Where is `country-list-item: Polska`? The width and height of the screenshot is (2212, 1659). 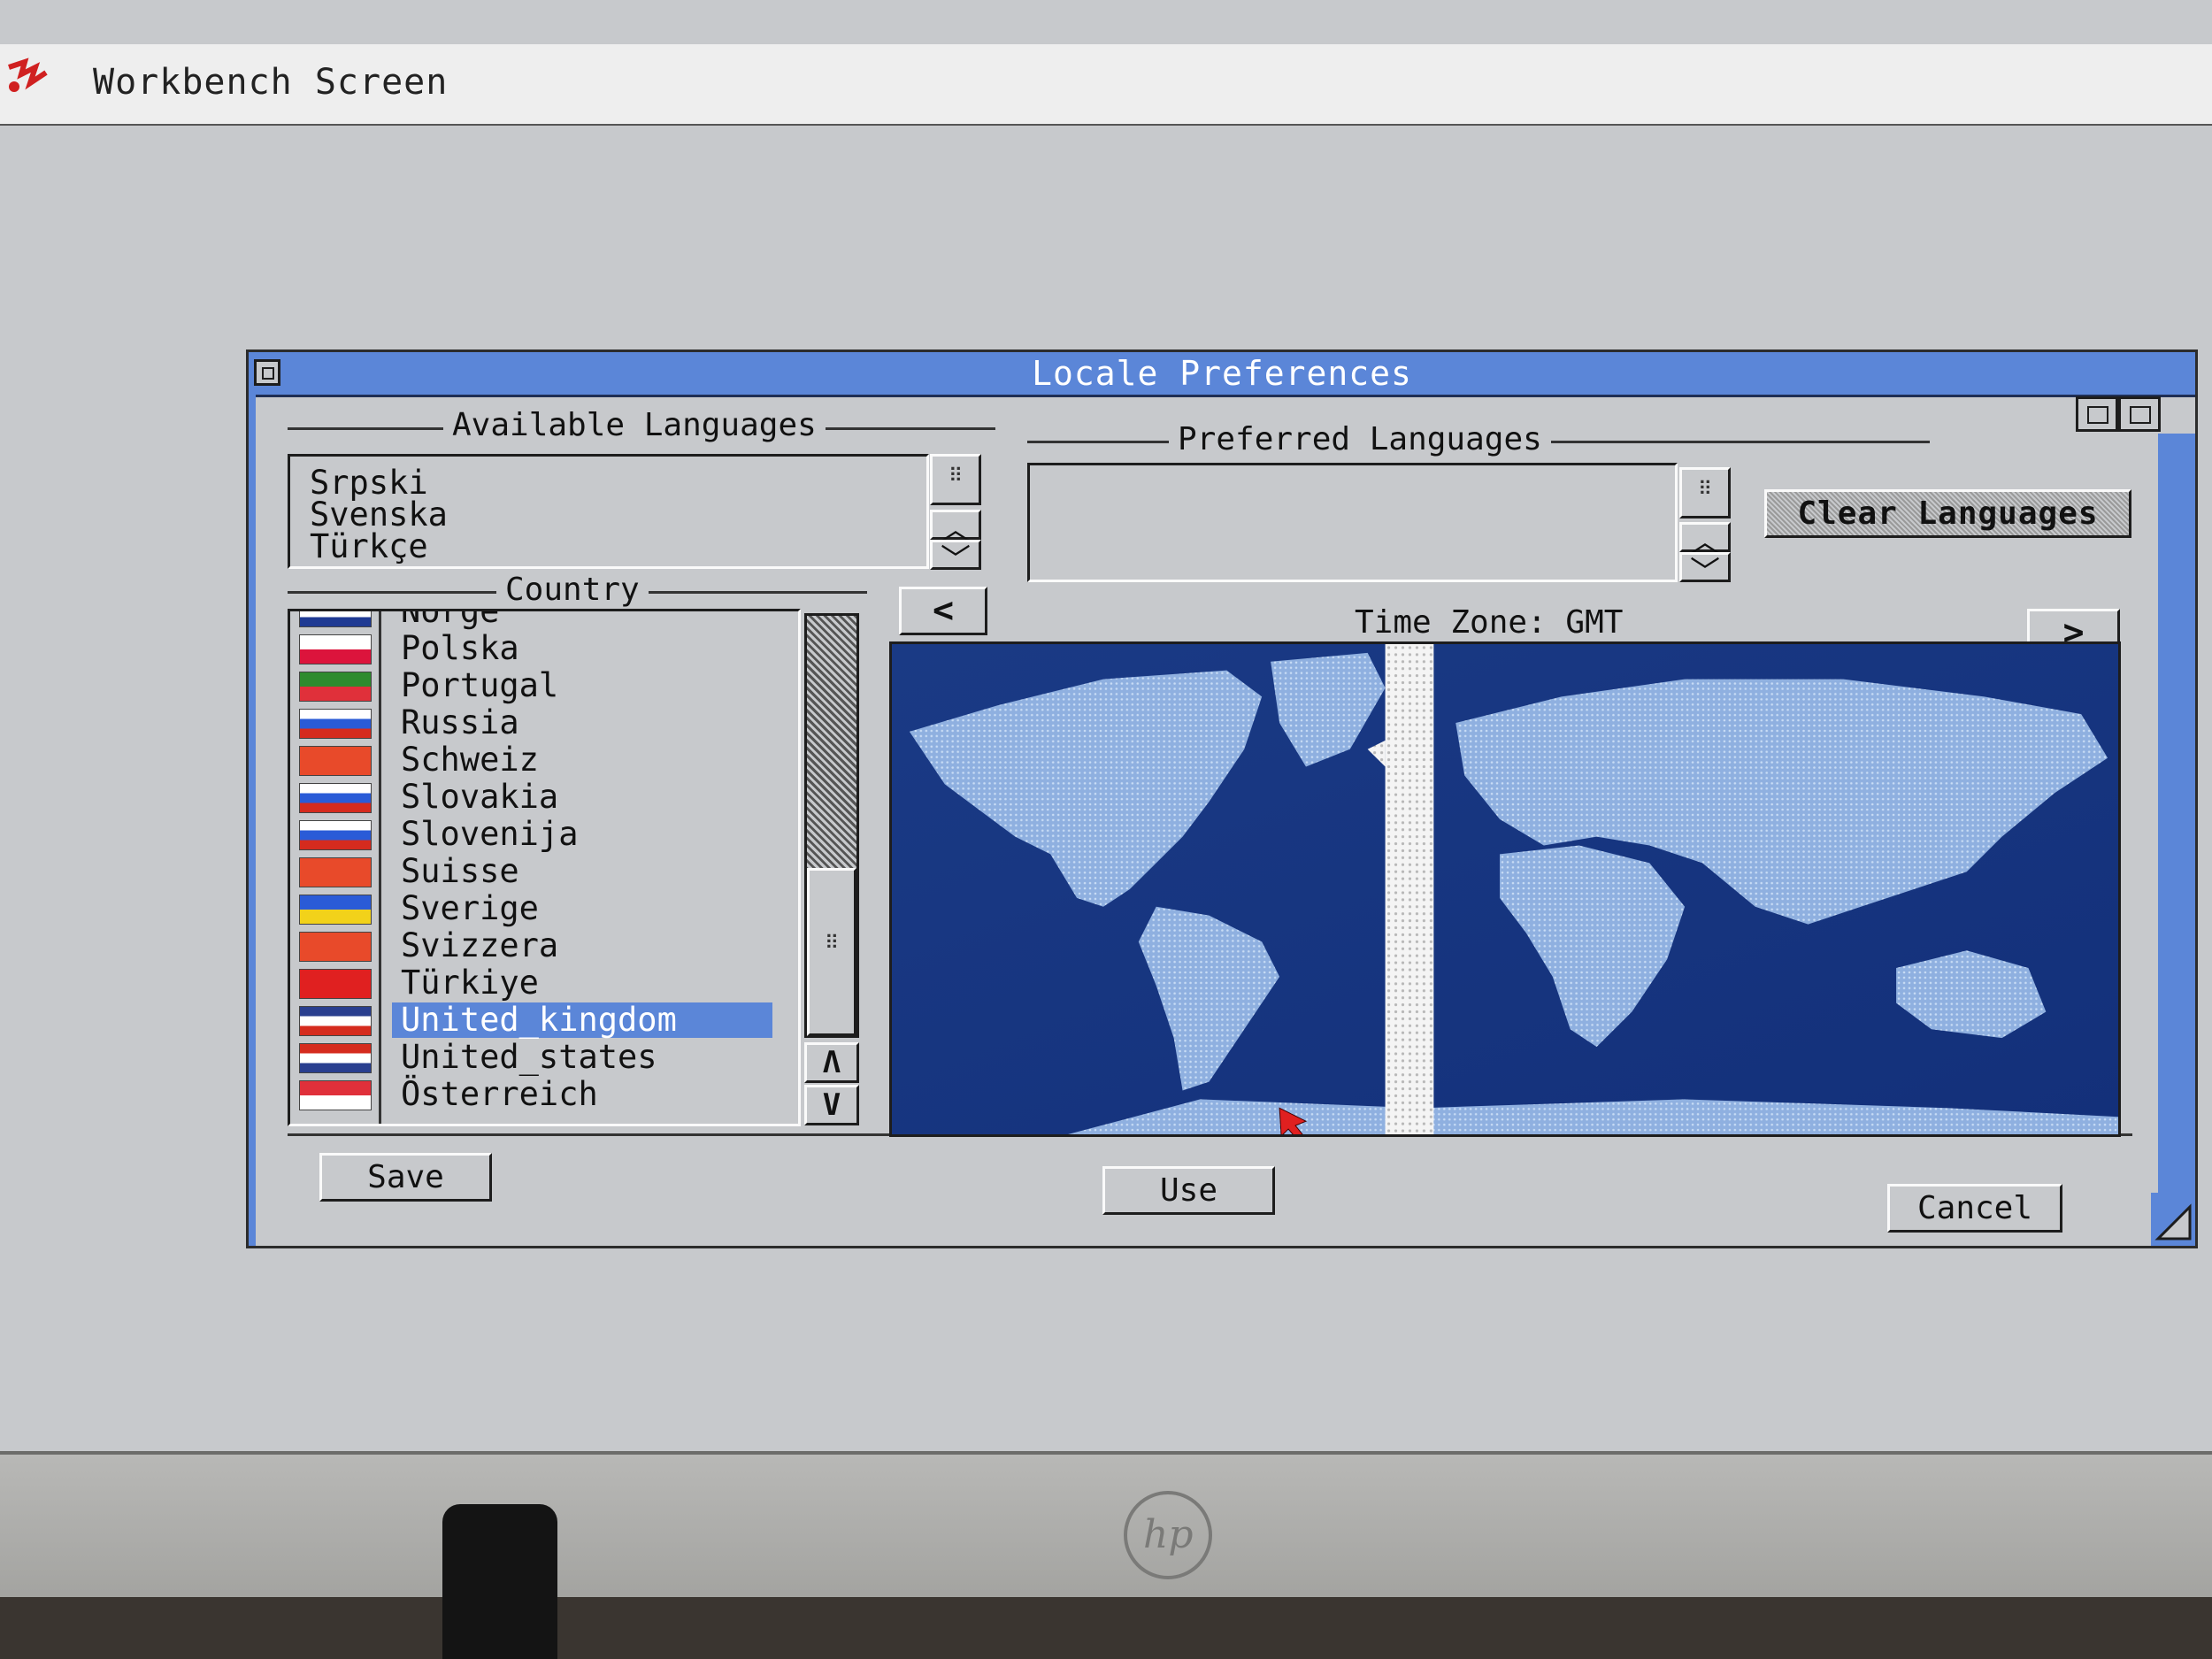
country-list-item: Polska is located at coordinates (460, 648).